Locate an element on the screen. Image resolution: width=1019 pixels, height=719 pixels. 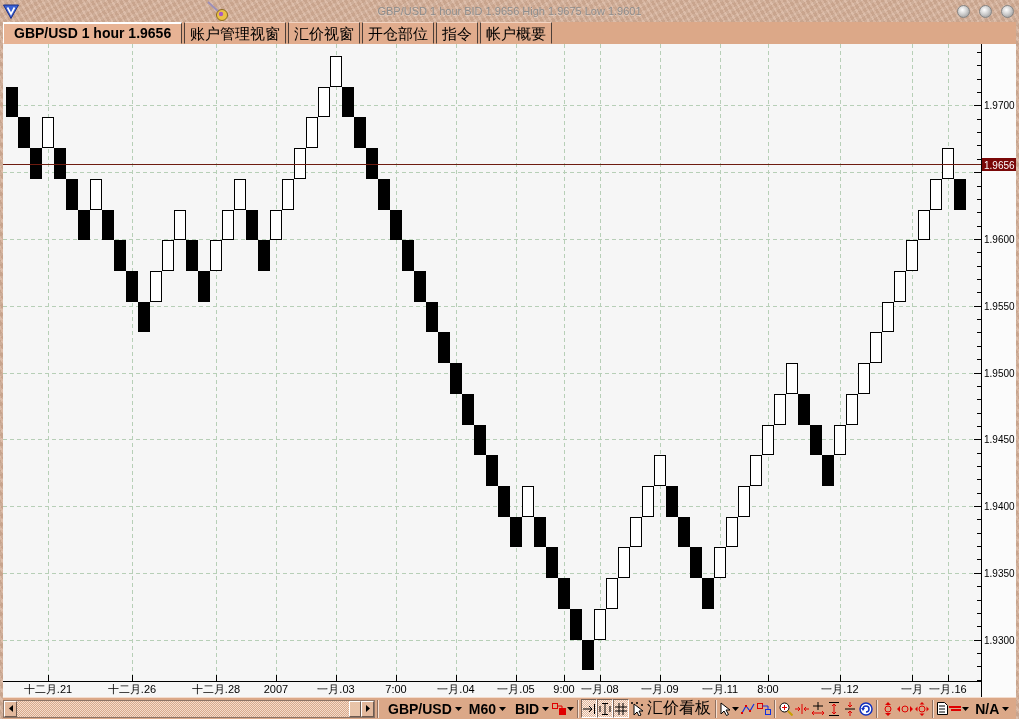
linked-squares-icon is located at coordinates (764, 708).